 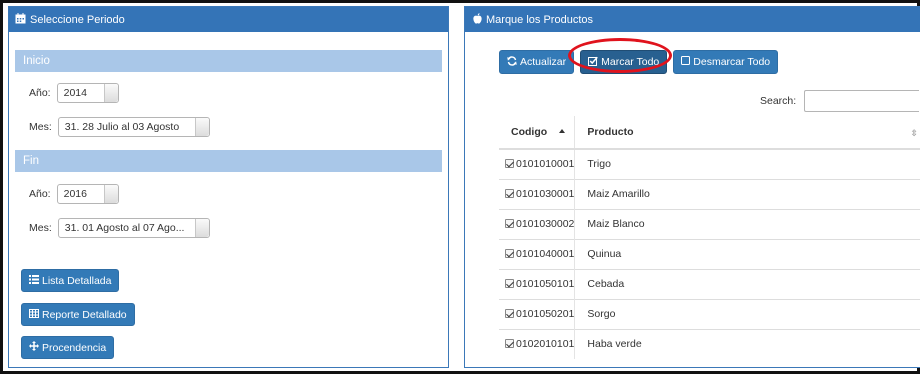 I want to click on table-row: 0102010101 Haba verde, so click(x=709, y=343).